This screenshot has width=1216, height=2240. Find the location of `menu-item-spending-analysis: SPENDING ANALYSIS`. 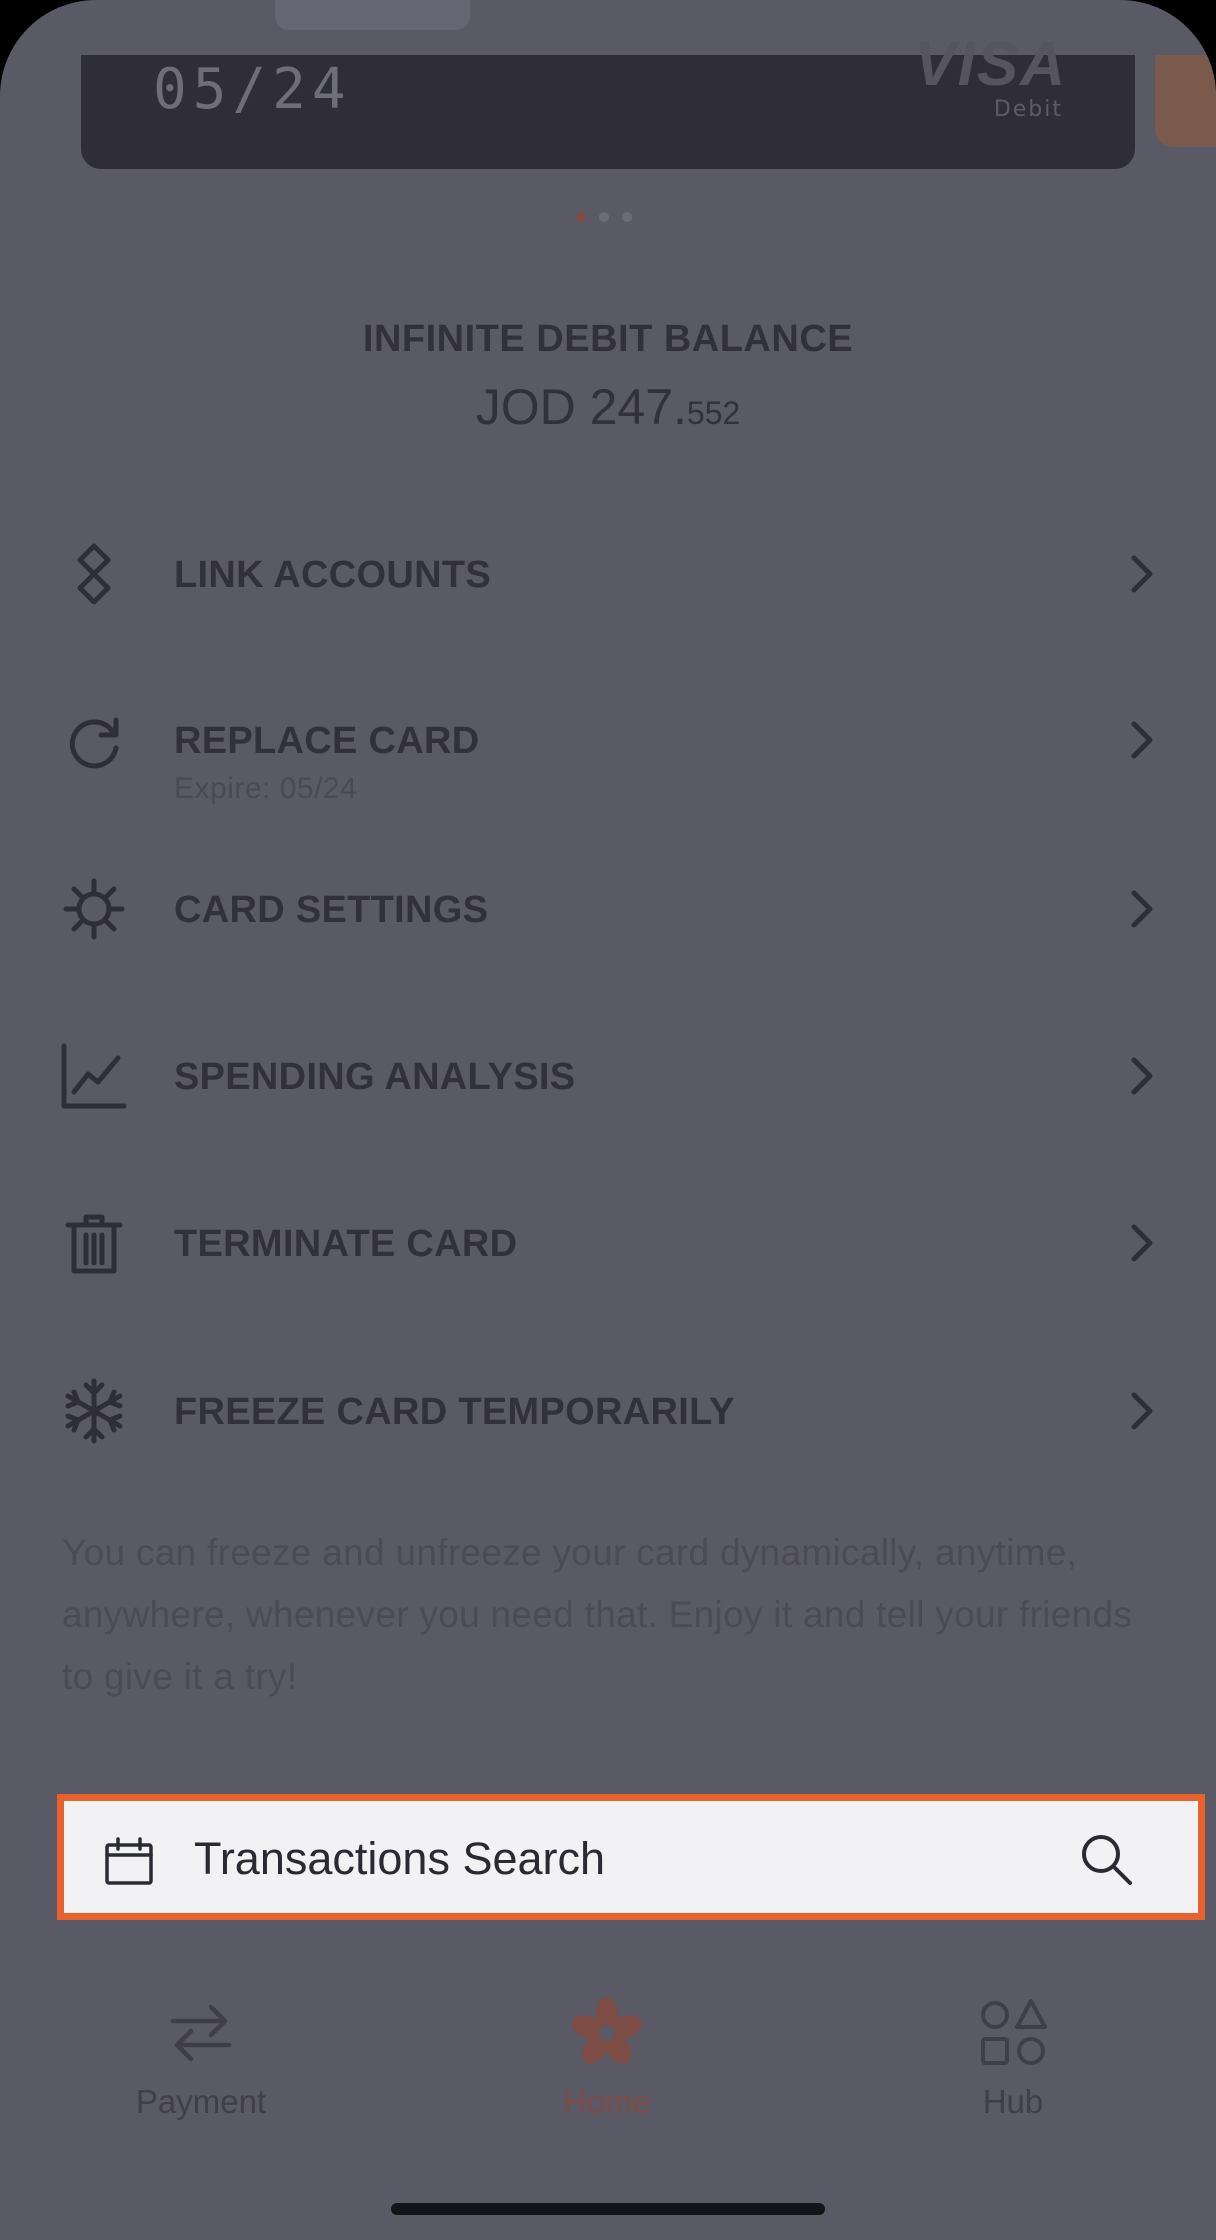

menu-item-spending-analysis: SPENDING ANALYSIS is located at coordinates (608, 1076).